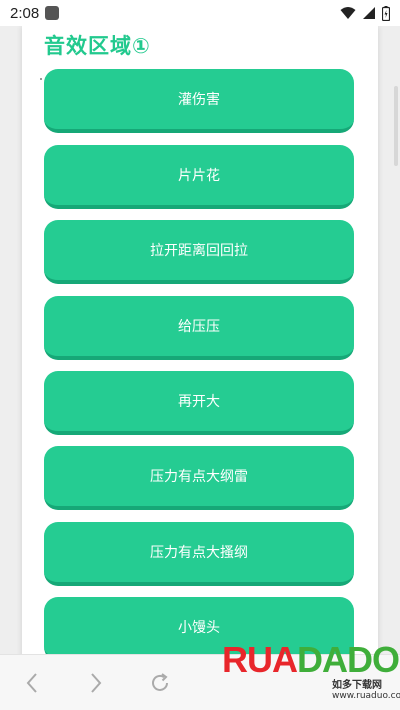 This screenshot has width=400, height=710. What do you see at coordinates (260, 659) in the screenshot?
I see `watermark-logo-part1: RUA` at bounding box center [260, 659].